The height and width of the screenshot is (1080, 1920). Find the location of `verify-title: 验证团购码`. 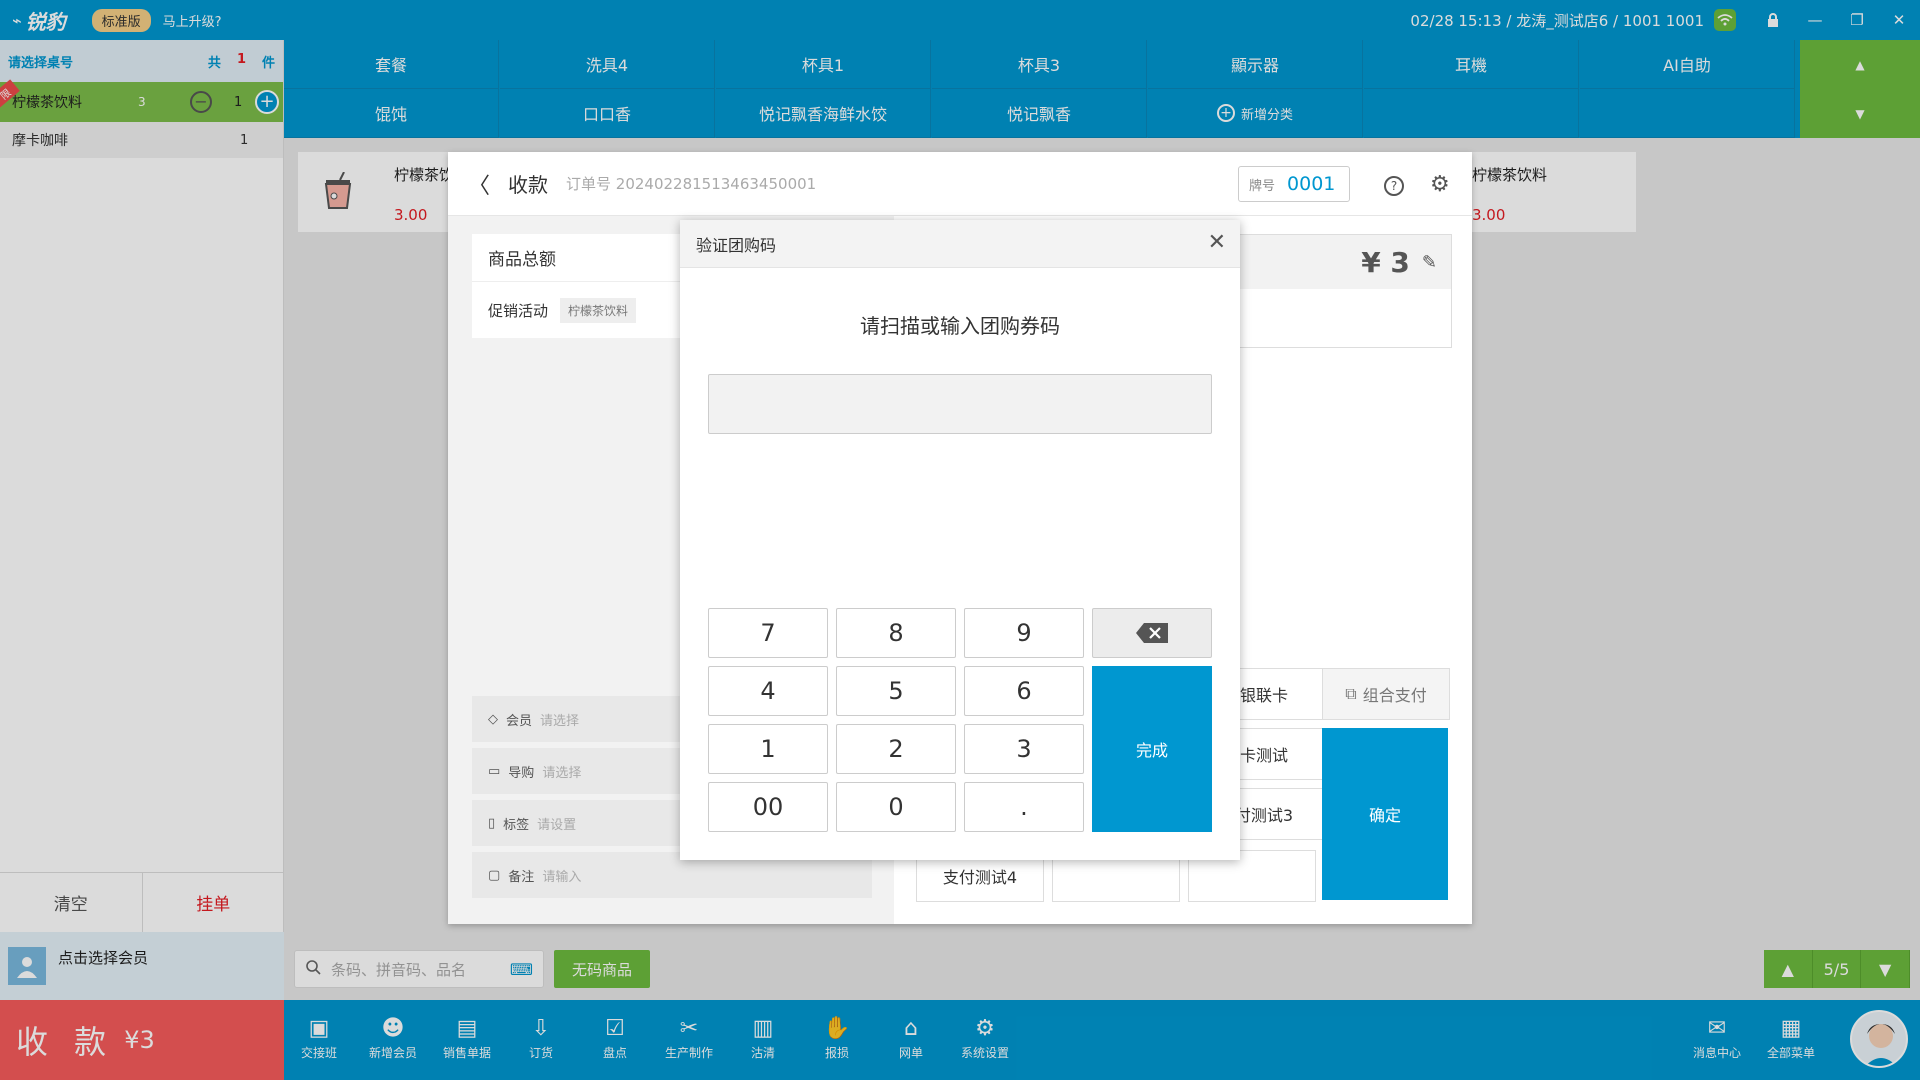

verify-title: 验证团购码 is located at coordinates (736, 245).